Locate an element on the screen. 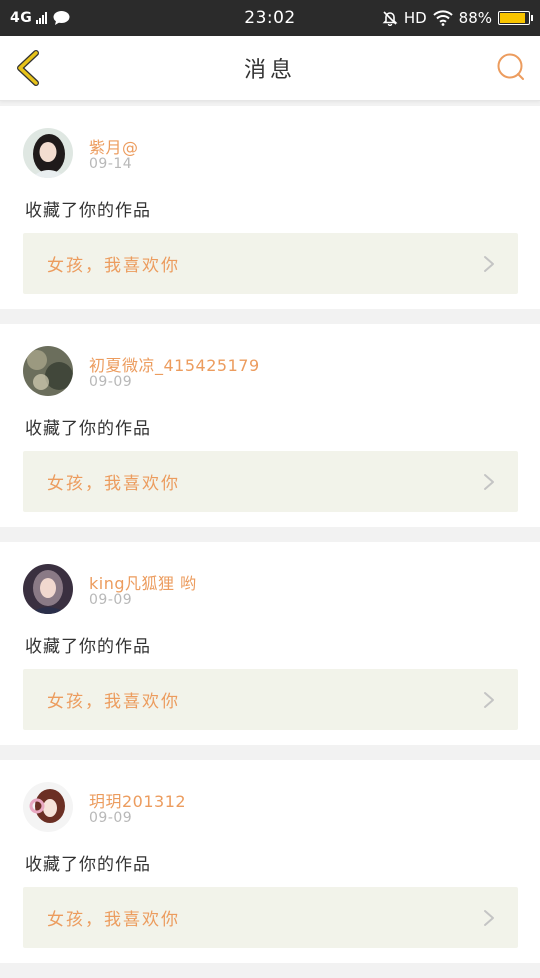  message-date: 09-14 is located at coordinates (111, 164).